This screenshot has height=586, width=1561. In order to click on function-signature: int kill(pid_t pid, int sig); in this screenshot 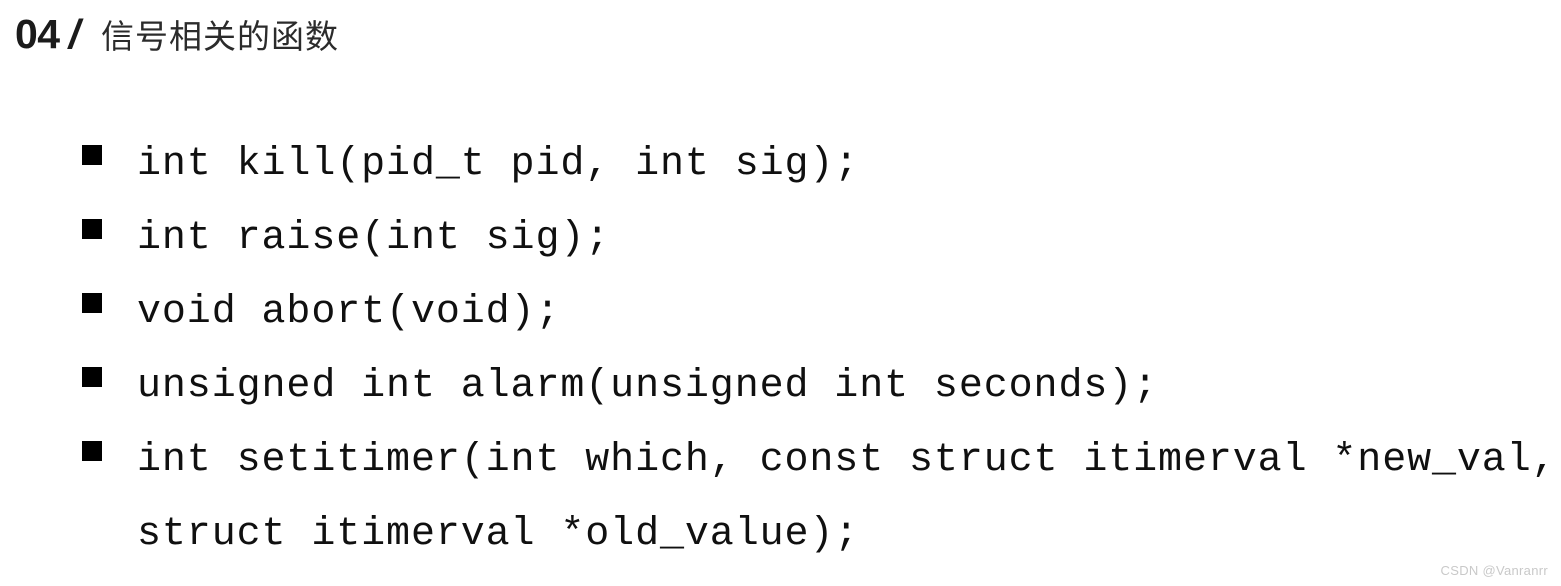, I will do `click(498, 164)`.